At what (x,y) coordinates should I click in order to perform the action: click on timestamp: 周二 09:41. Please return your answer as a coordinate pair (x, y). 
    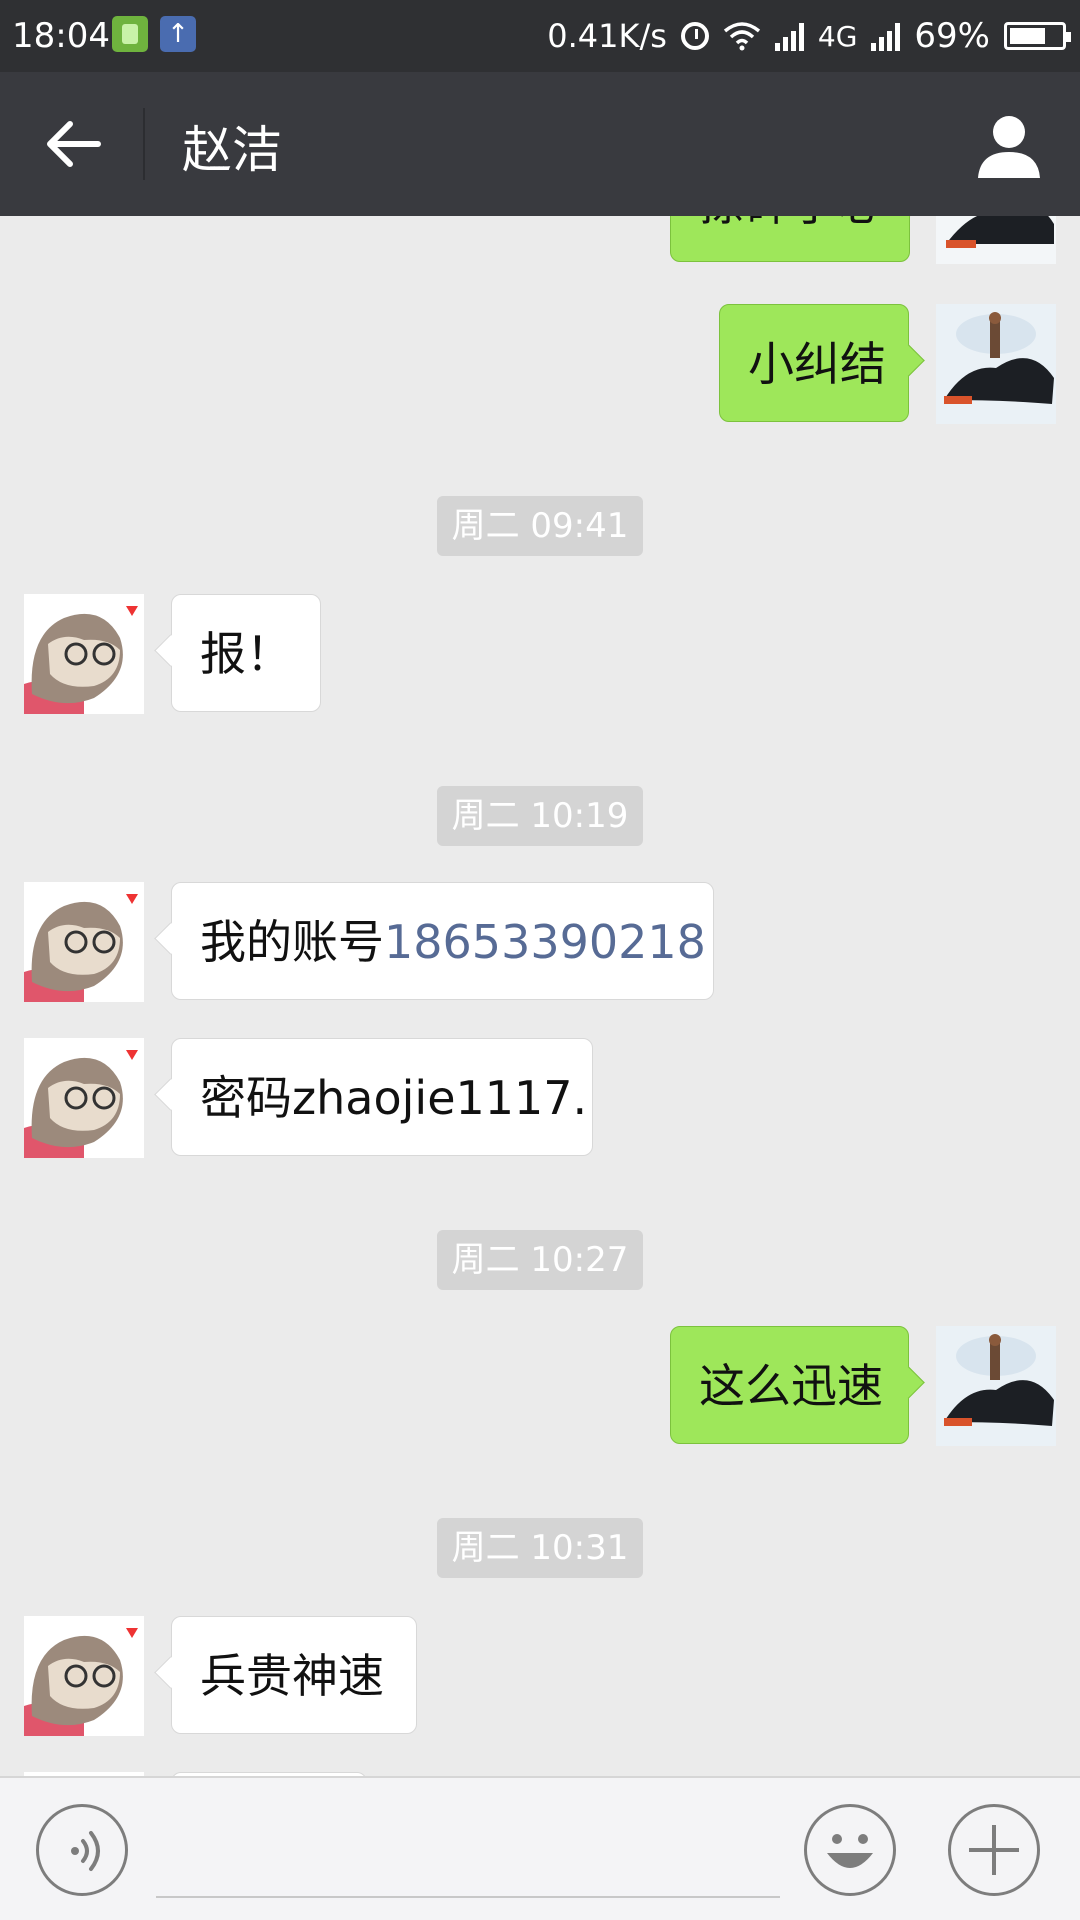
    Looking at the image, I should click on (540, 526).